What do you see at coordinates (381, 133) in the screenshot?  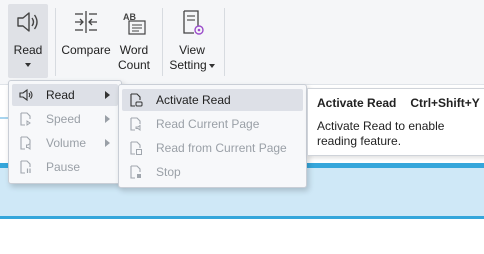 I see `tooltip-description: Activate Read to enable reading feature.` at bounding box center [381, 133].